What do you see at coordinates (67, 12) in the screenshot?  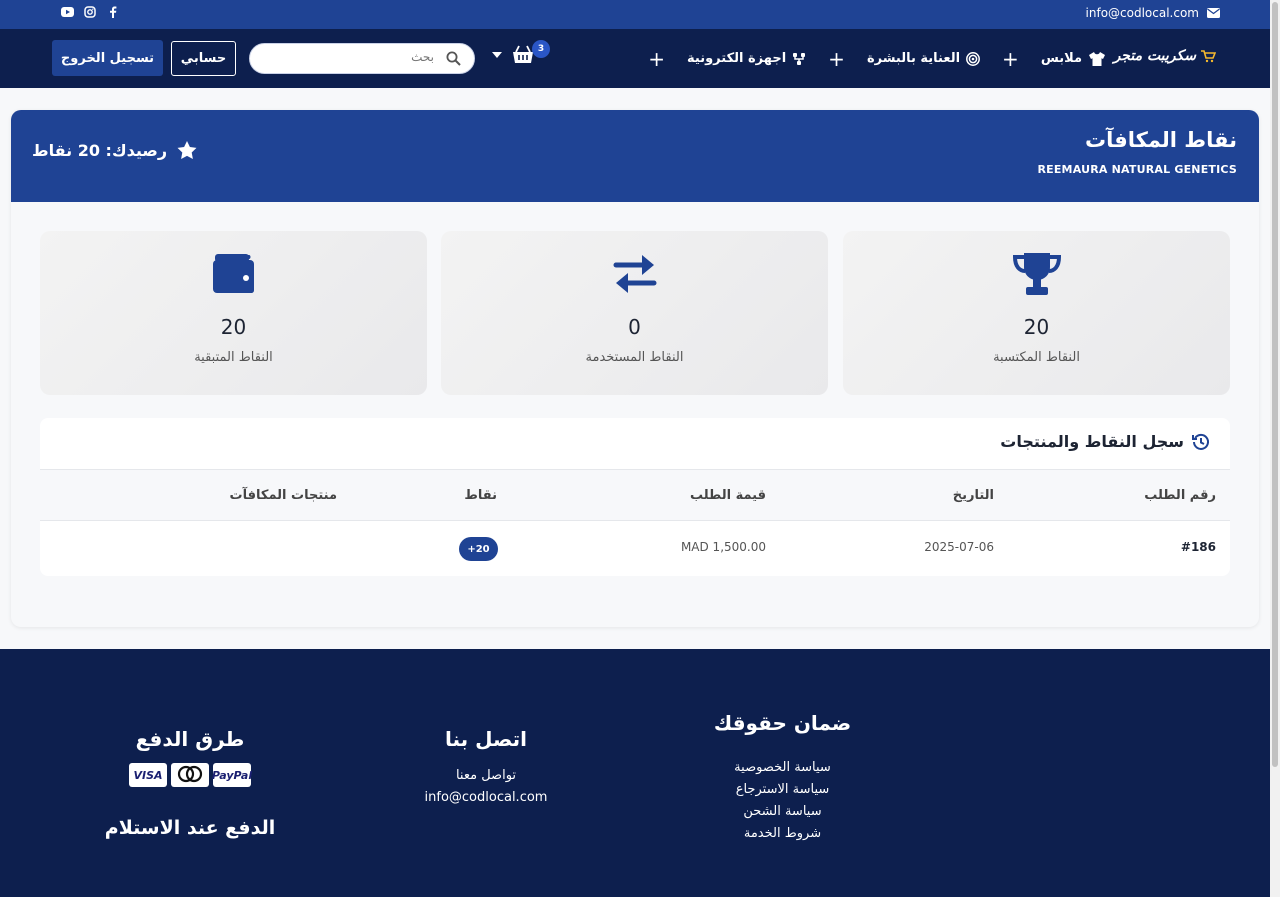 I see `youtube-icon` at bounding box center [67, 12].